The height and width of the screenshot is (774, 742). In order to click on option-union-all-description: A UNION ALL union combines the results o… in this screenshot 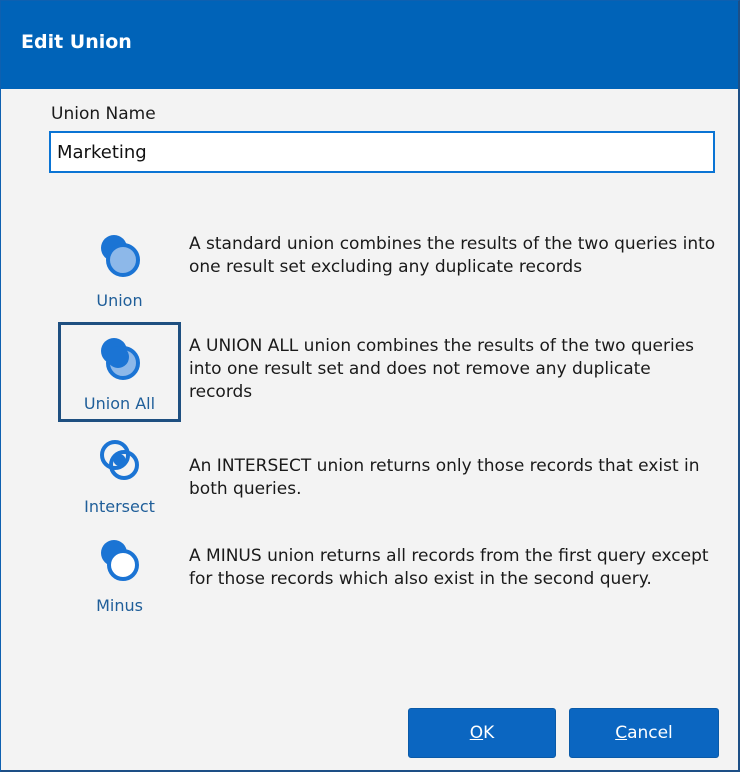, I will do `click(442, 369)`.